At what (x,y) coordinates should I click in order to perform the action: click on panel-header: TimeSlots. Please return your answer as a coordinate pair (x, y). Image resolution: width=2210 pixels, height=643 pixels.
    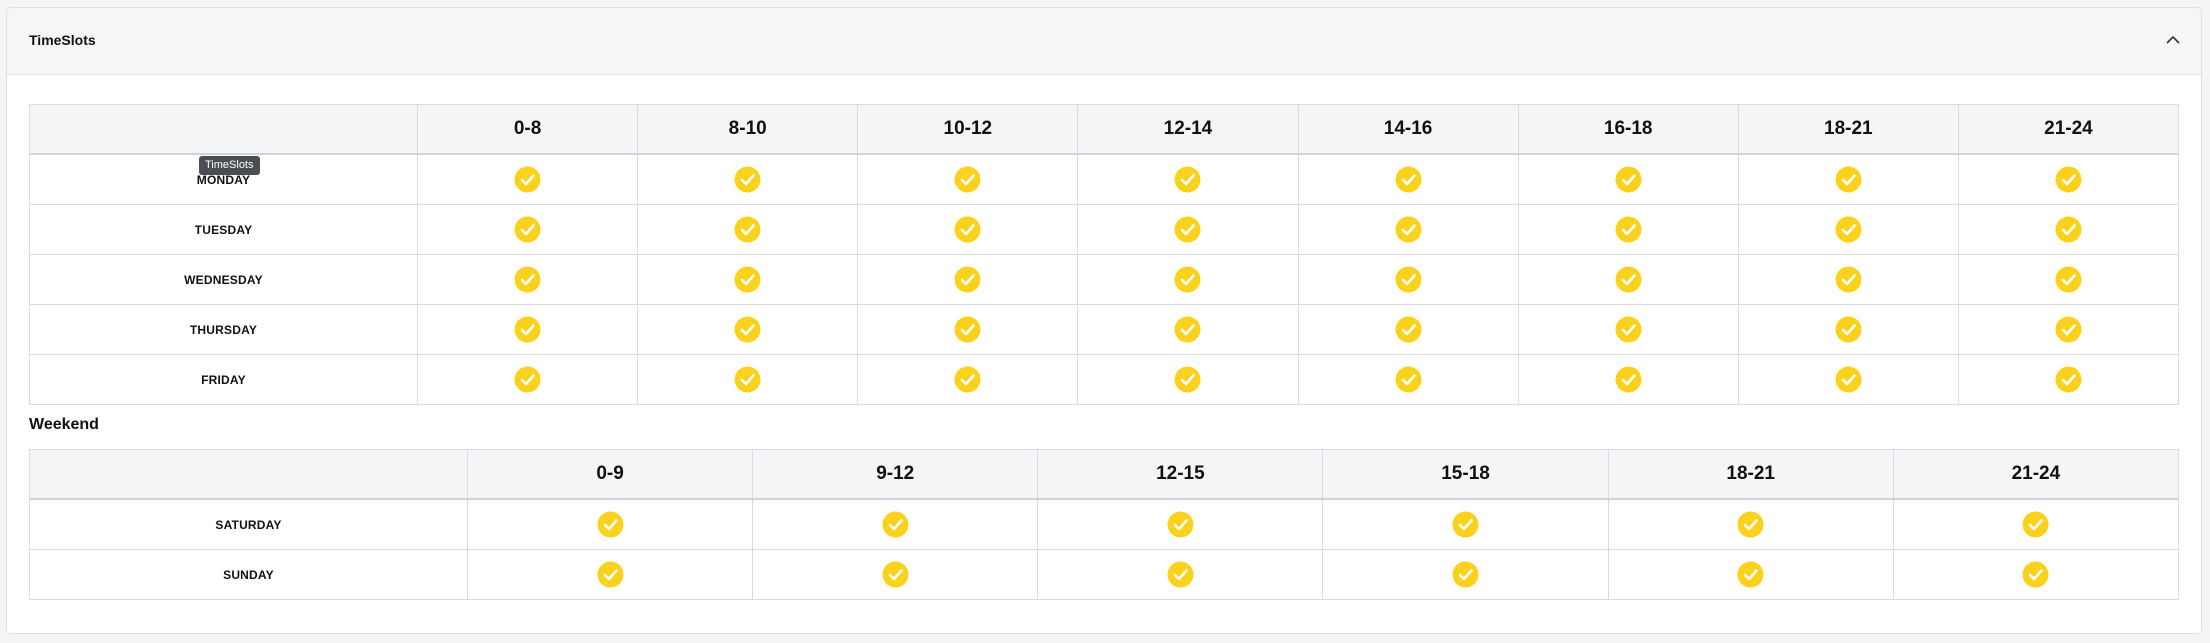
    Looking at the image, I should click on (1104, 41).